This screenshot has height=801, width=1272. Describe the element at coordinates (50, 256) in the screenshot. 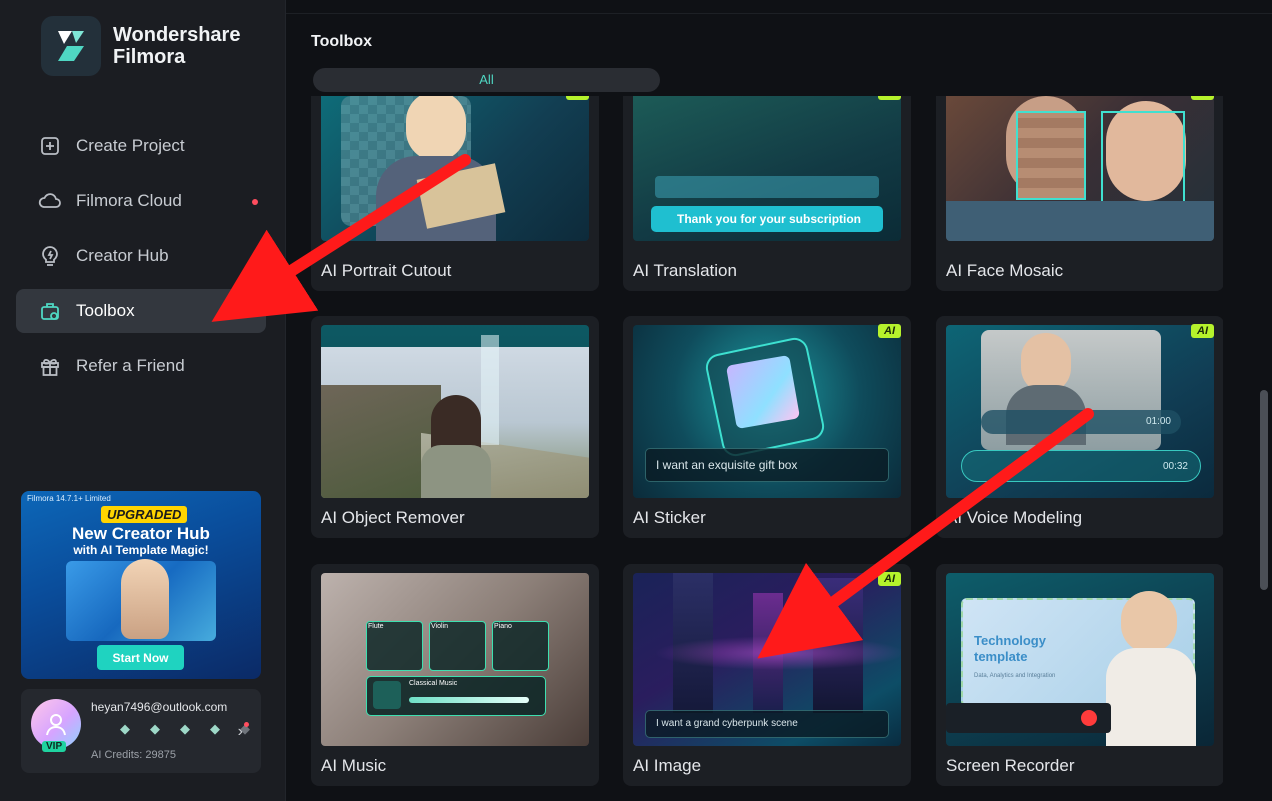

I see `bulb-icon` at that location.